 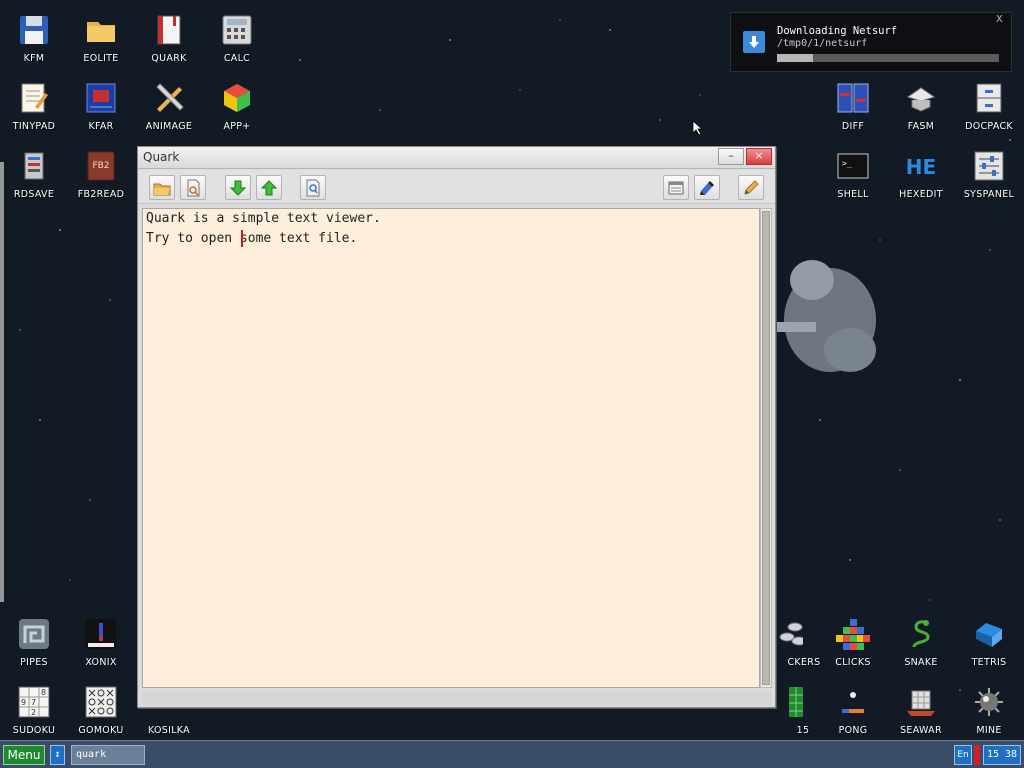 I want to click on desktop-icon-pipes: PIPES, so click(x=34, y=645).